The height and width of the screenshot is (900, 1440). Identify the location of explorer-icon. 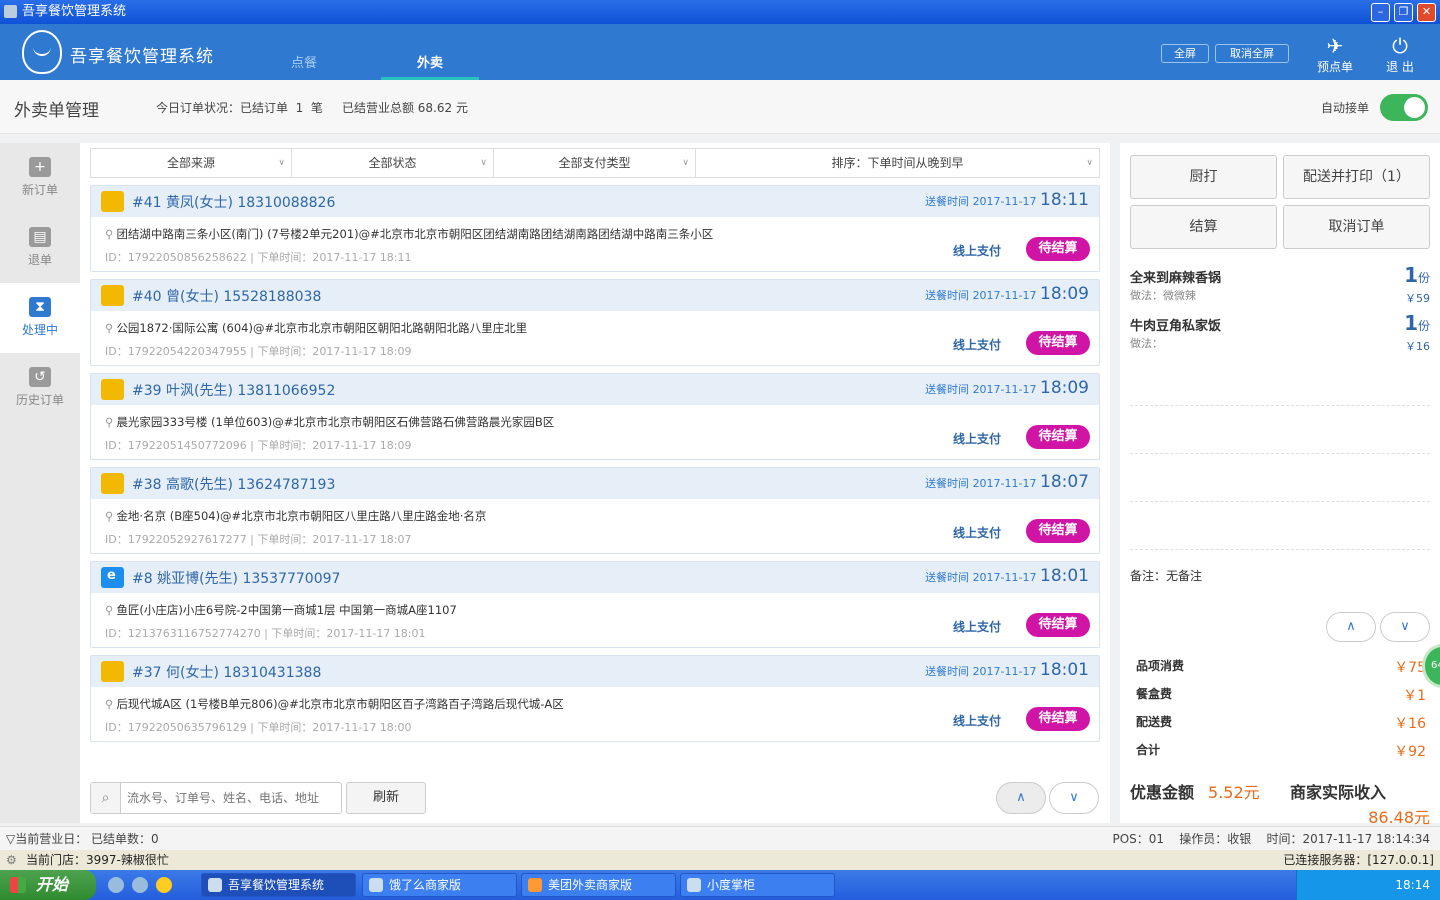
(140, 885).